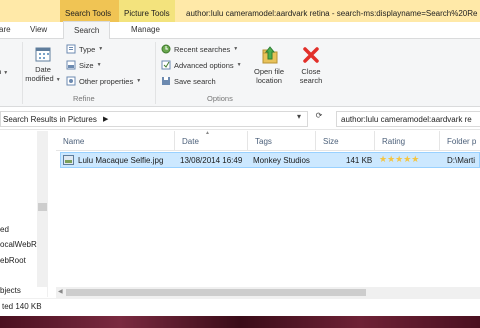 This screenshot has height=328, width=480. I want to click on tab-view: View, so click(38, 29).